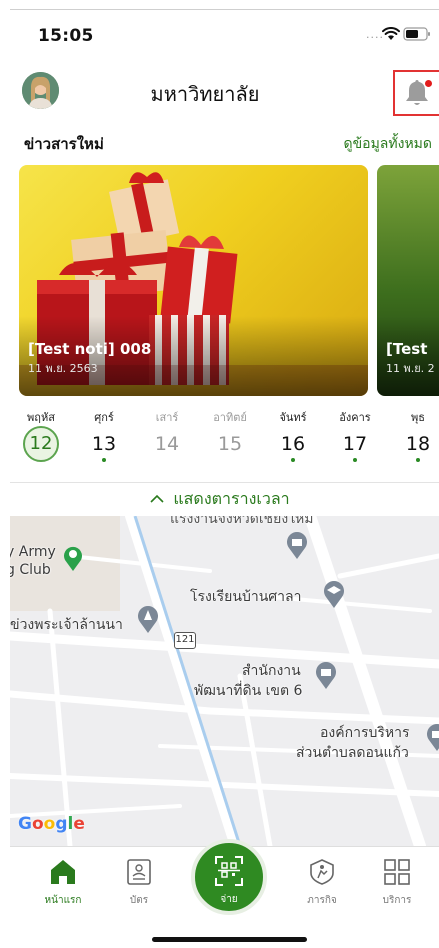 The height and width of the screenshot is (948, 439). I want to click on google-attribution: Google, so click(51, 824).